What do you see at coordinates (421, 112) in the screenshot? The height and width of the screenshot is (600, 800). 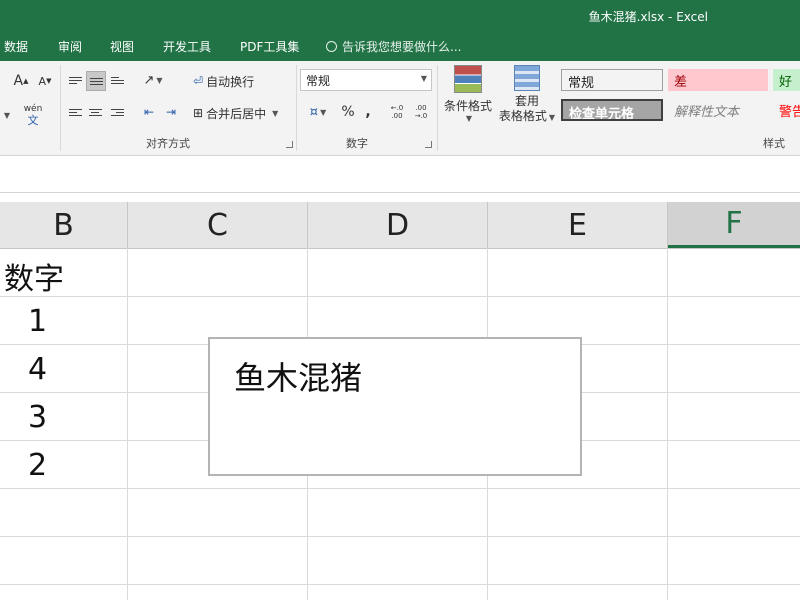 I see `decrease-decimal-button: .00 →.0` at bounding box center [421, 112].